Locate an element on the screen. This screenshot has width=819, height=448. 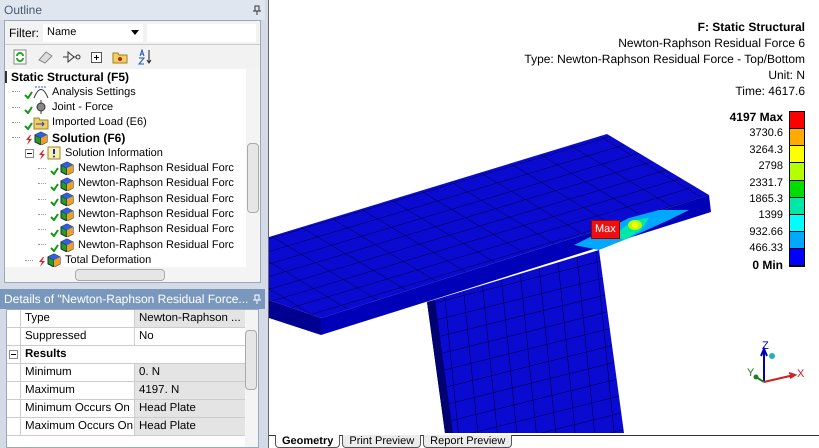
eraser-icon is located at coordinates (45, 57).